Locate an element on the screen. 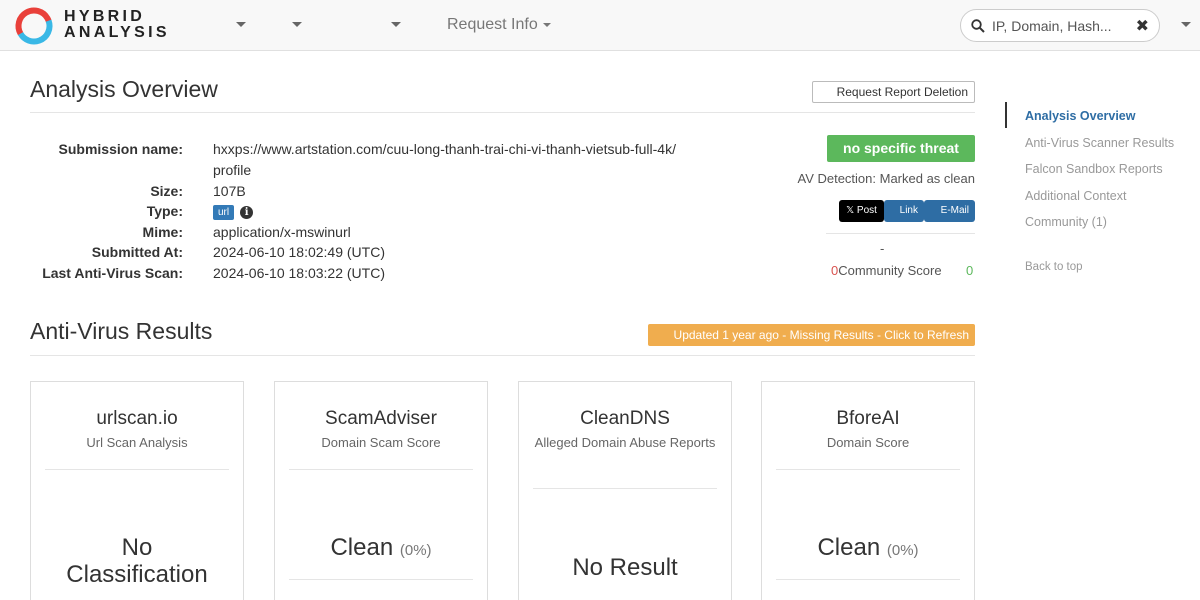  community-upvotes: 0 is located at coordinates (969, 270).